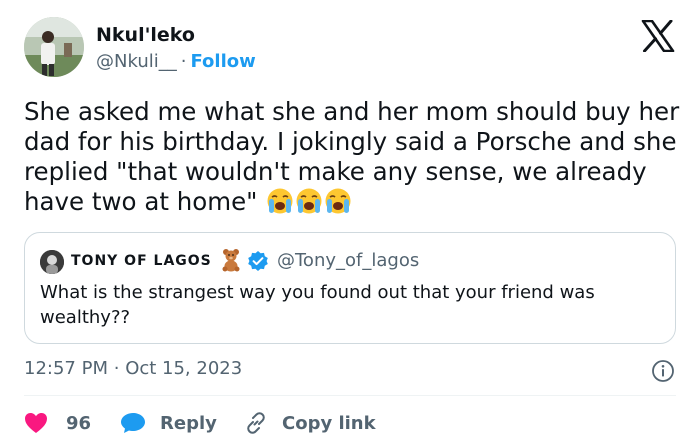  I want to click on verified-badge-icon, so click(258, 261).